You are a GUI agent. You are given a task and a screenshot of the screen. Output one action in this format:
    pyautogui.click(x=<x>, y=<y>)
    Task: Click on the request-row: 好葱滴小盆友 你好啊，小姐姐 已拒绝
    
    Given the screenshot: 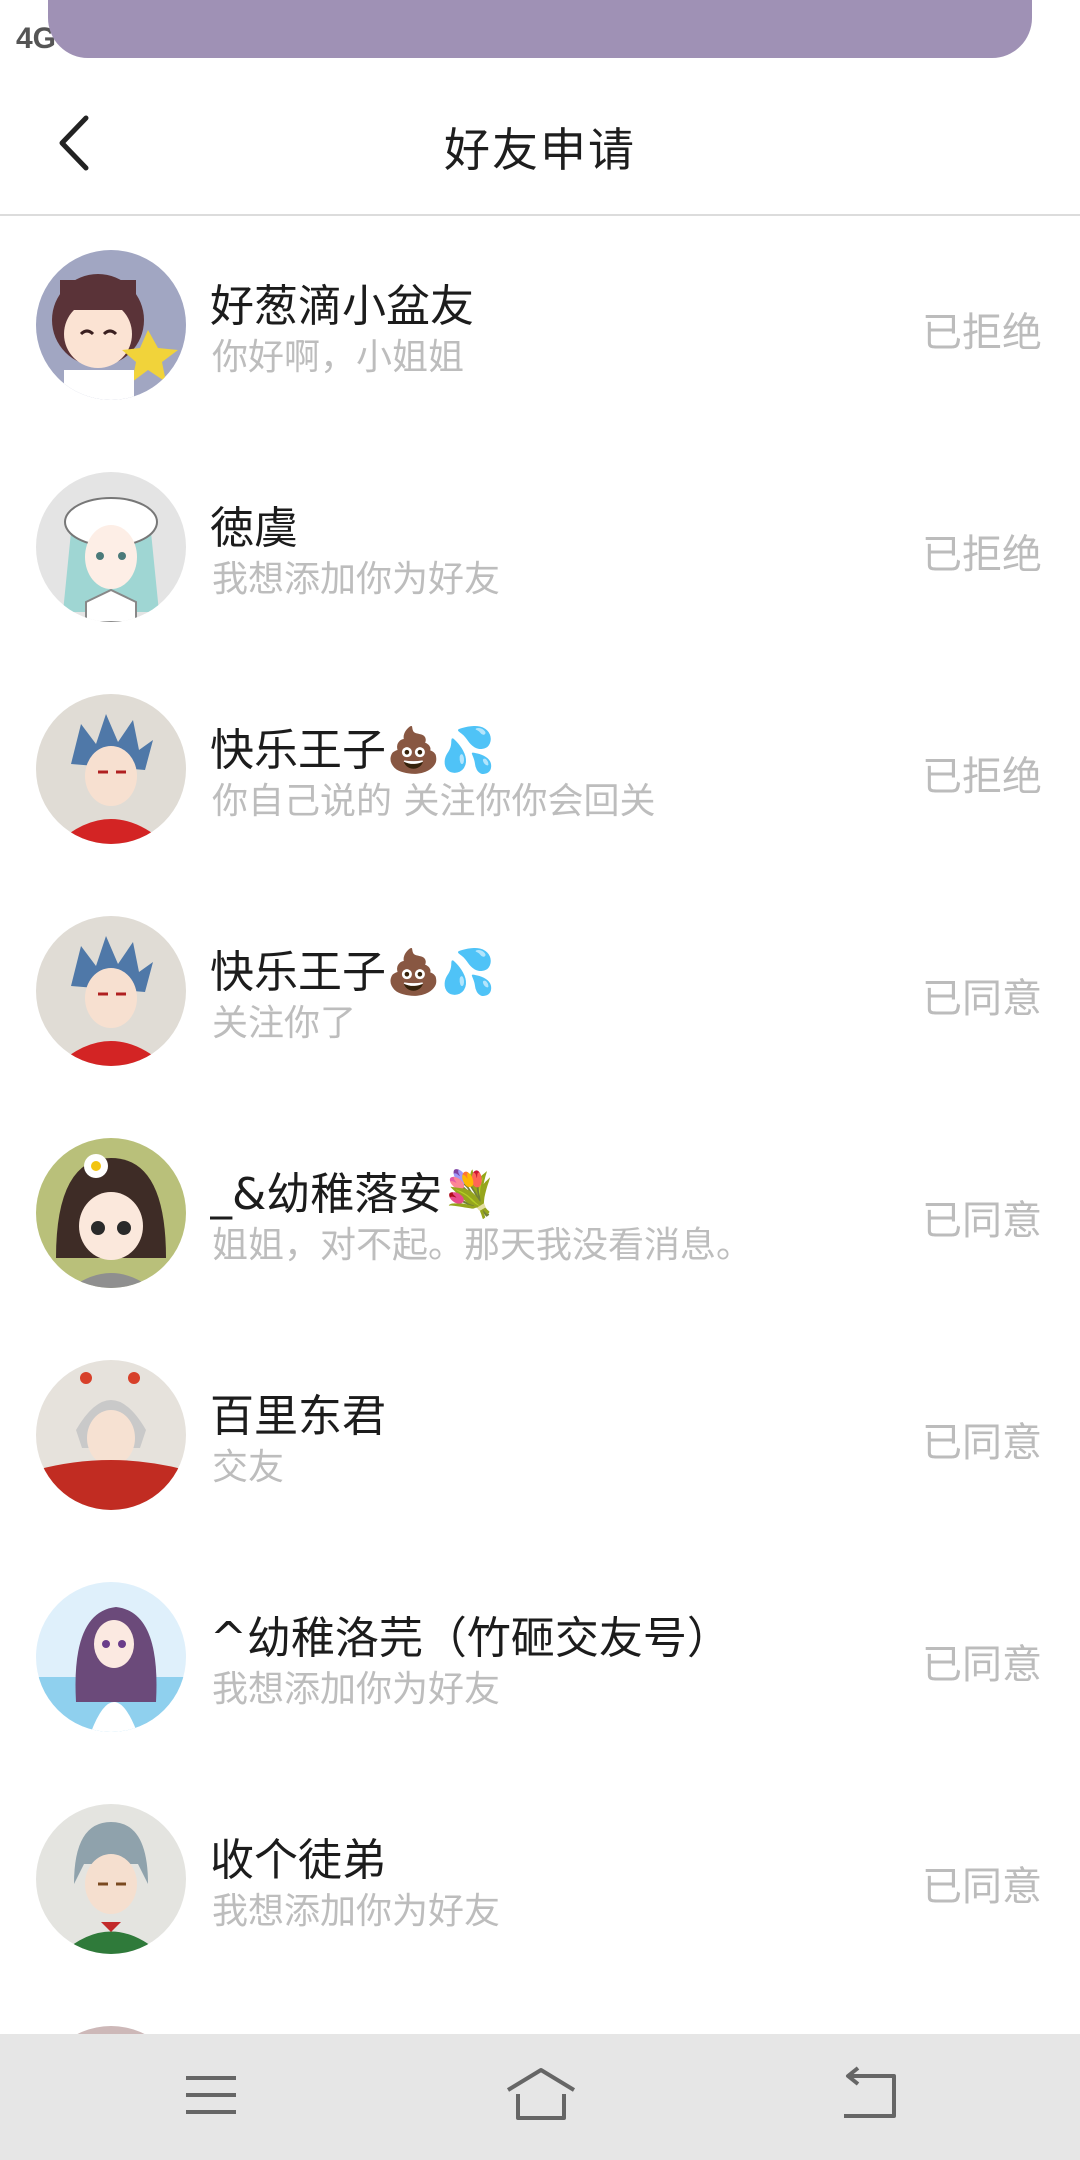 What is the action you would take?
    pyautogui.click(x=540, y=327)
    